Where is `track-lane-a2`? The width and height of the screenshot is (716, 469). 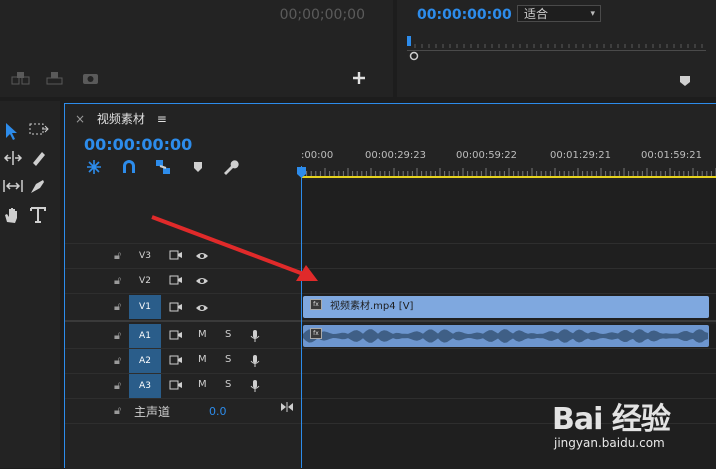
track-lane-a2 is located at coordinates (509, 361).